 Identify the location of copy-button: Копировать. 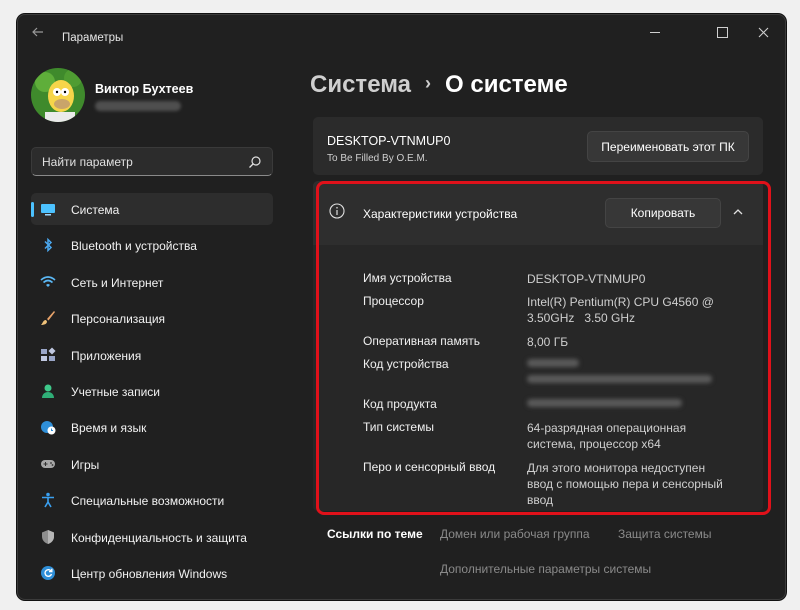
(663, 213).